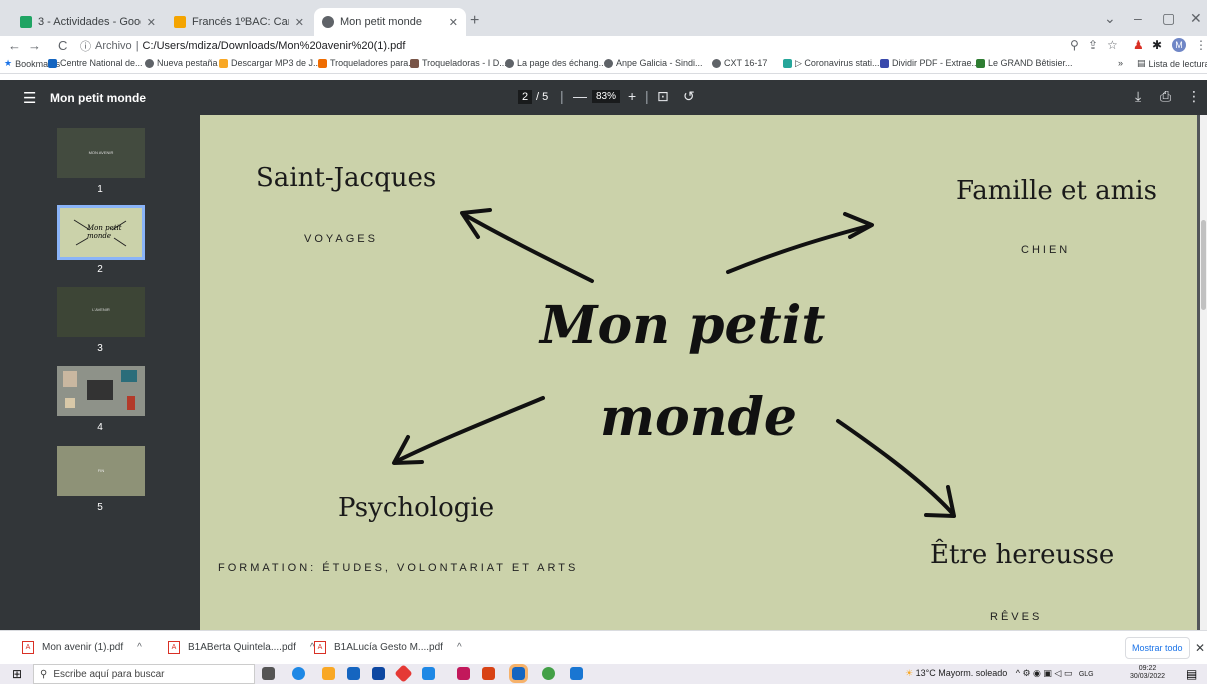  Describe the element at coordinates (1056, 191) in the screenshot. I see `node-famille-et-amis: Famille et amis` at that location.